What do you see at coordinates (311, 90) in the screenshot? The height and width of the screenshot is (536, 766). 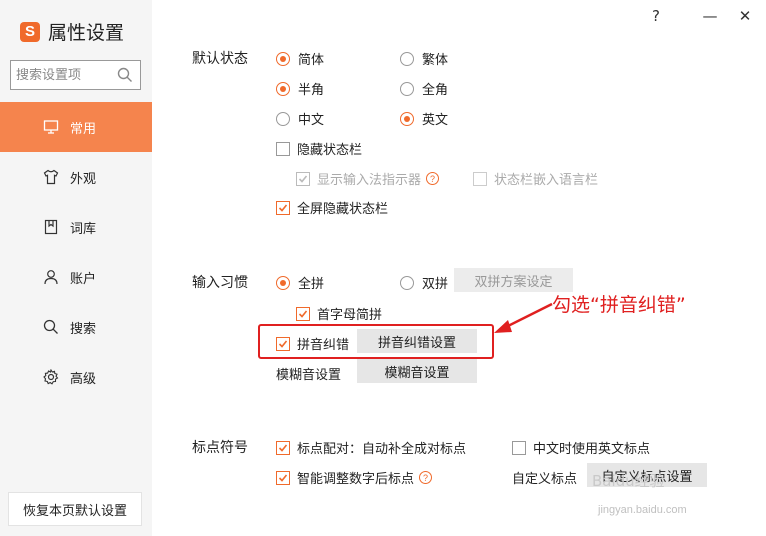 I see `option-label: 半角` at bounding box center [311, 90].